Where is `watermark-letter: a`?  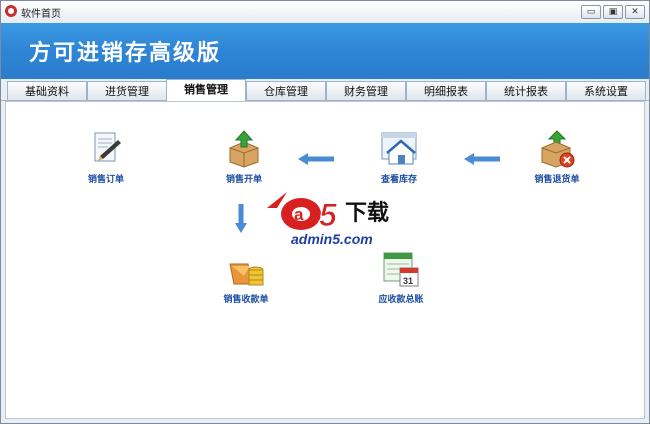 watermark-letter: a is located at coordinates (299, 214).